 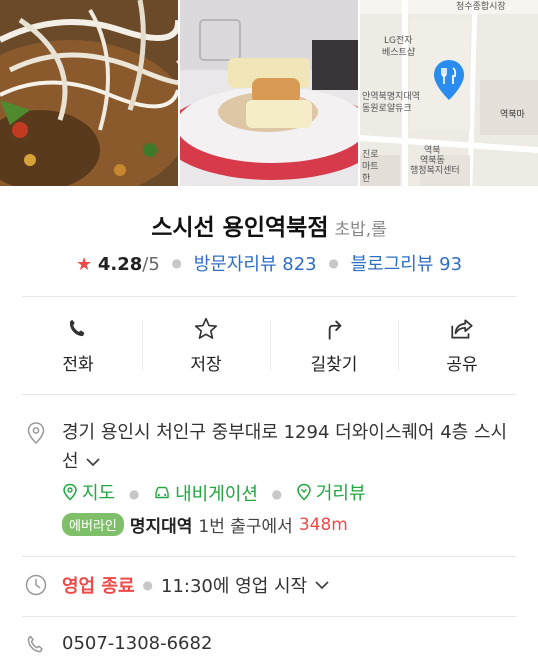 I want to click on call-button: 전화, so click(x=78, y=344).